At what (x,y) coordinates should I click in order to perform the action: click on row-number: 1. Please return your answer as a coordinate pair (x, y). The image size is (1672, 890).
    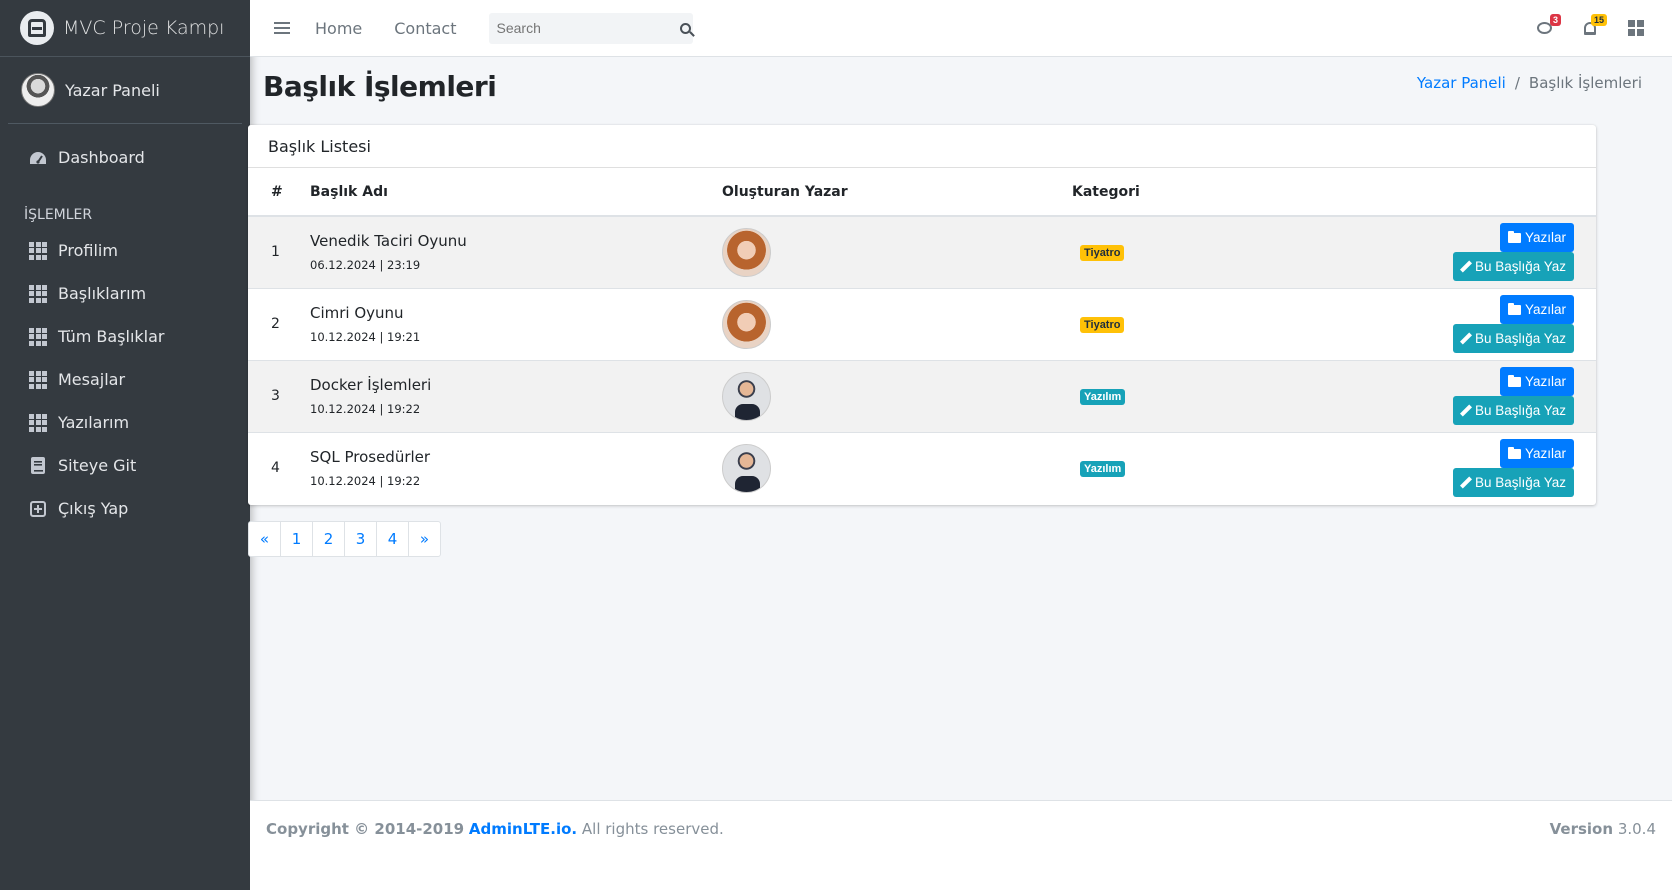
    Looking at the image, I should click on (279, 251).